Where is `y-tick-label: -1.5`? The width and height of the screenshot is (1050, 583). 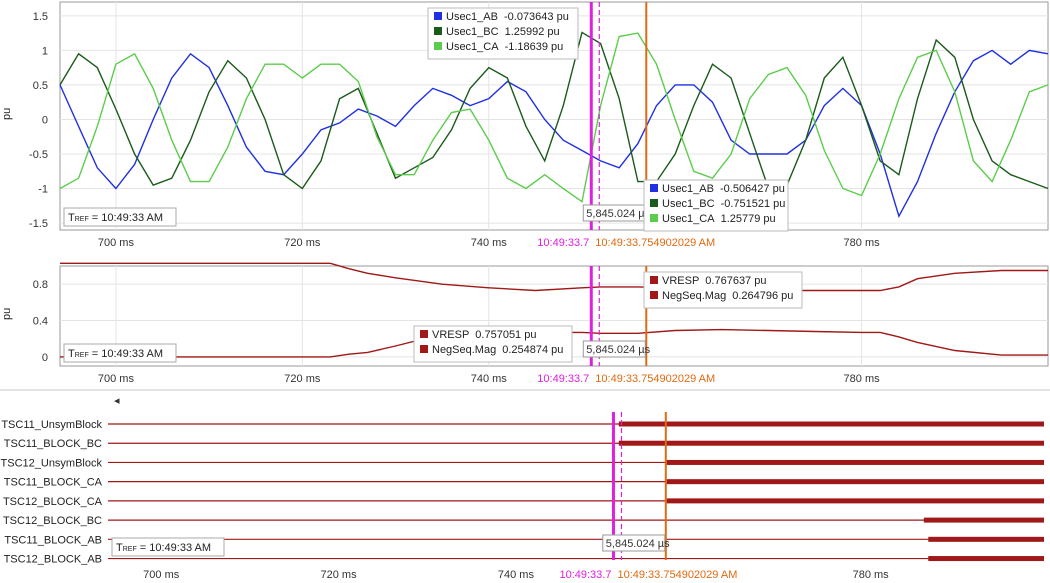 y-tick-label: -1.5 is located at coordinates (38, 224).